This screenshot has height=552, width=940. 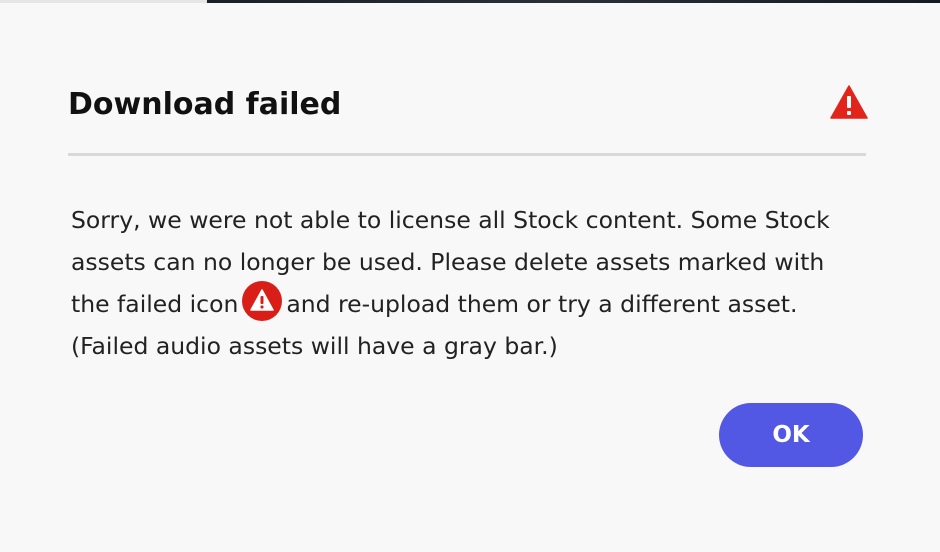 What do you see at coordinates (791, 435) in the screenshot?
I see `ok-button: OK` at bounding box center [791, 435].